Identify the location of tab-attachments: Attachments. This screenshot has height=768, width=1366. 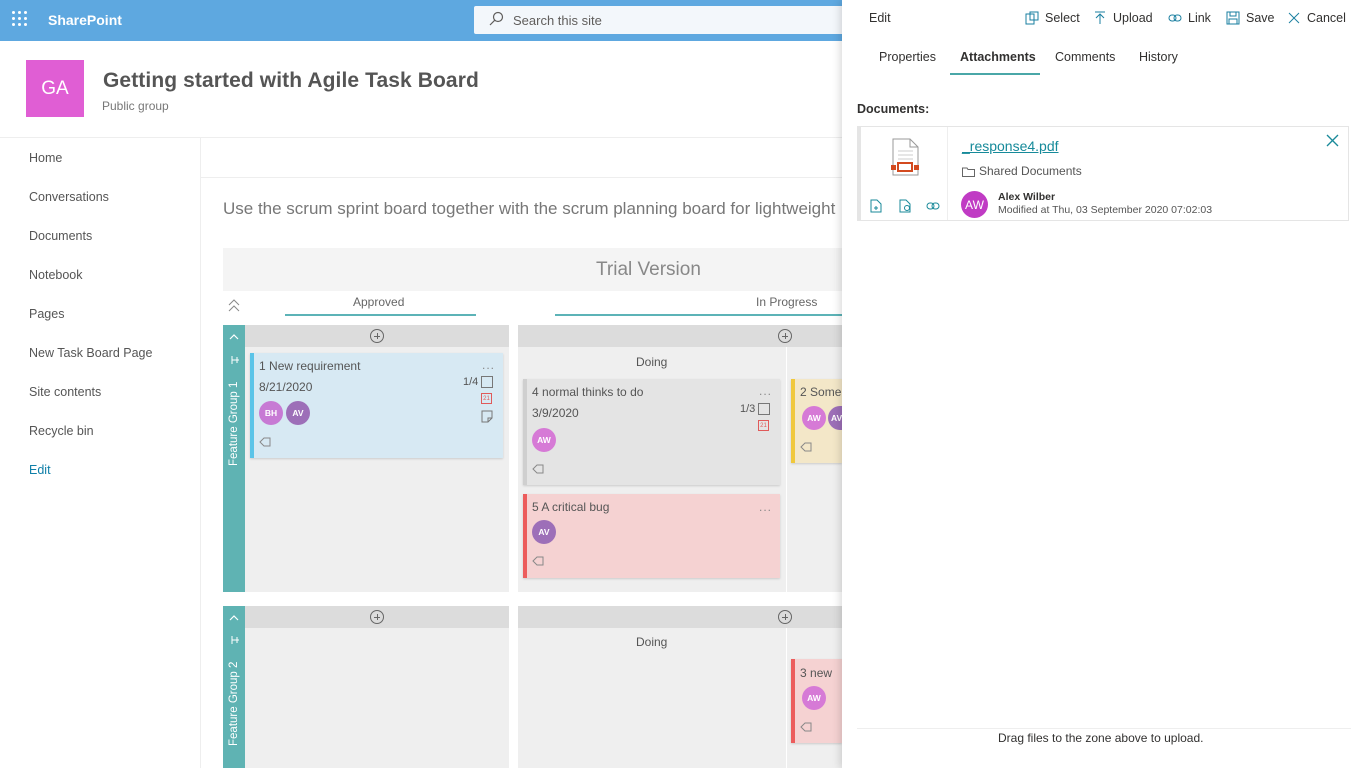
(998, 57).